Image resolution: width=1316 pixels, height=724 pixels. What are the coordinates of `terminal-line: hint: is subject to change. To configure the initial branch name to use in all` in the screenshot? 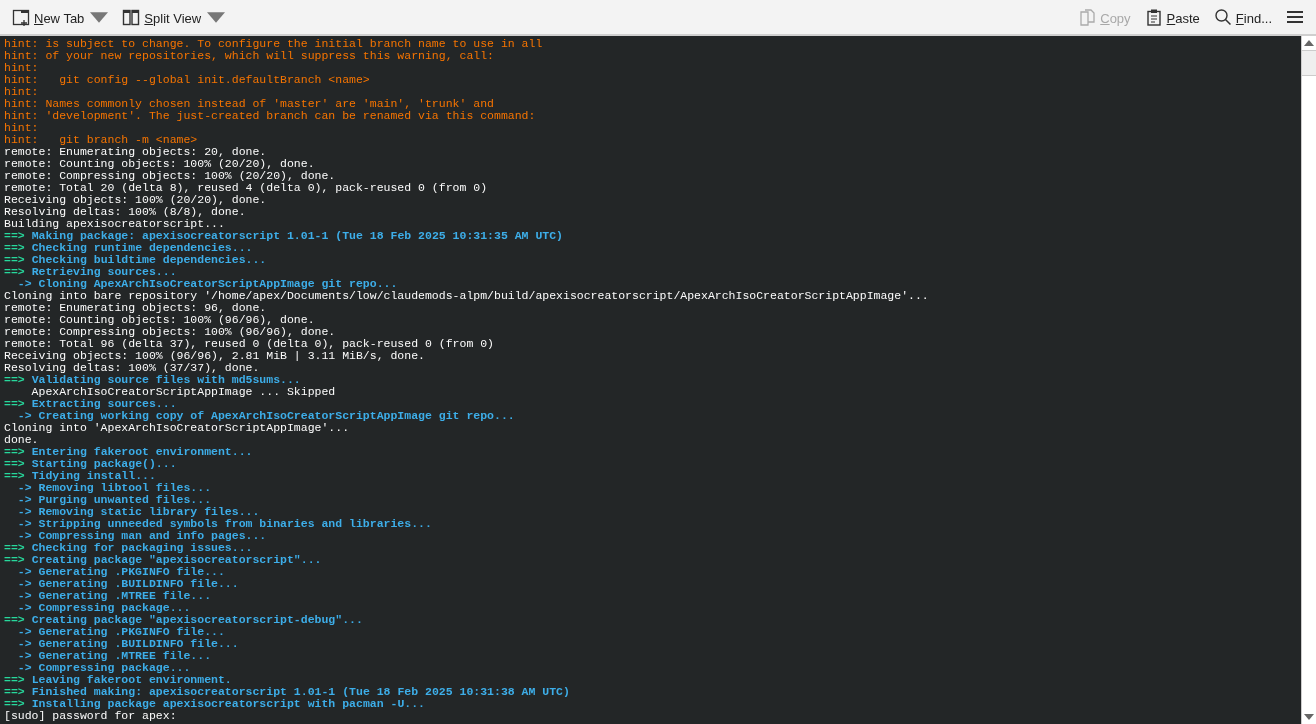 It's located at (273, 44).